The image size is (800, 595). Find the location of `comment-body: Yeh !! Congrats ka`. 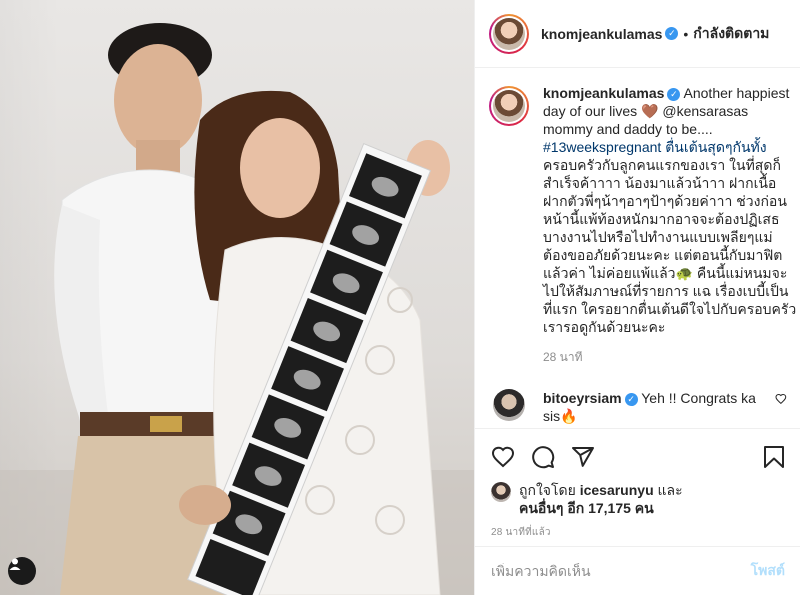

comment-body: Yeh !! Congrats ka is located at coordinates (698, 398).